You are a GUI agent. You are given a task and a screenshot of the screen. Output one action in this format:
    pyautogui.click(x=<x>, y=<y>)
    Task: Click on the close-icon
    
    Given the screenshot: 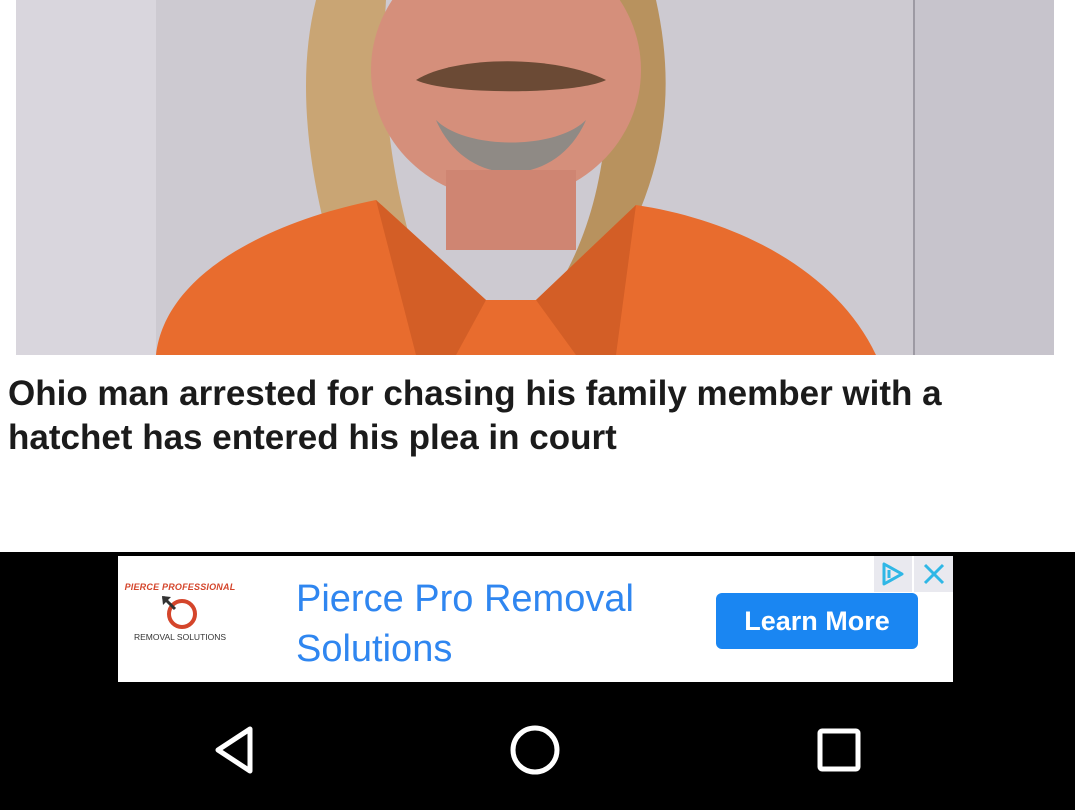 What is the action you would take?
    pyautogui.click(x=933, y=574)
    